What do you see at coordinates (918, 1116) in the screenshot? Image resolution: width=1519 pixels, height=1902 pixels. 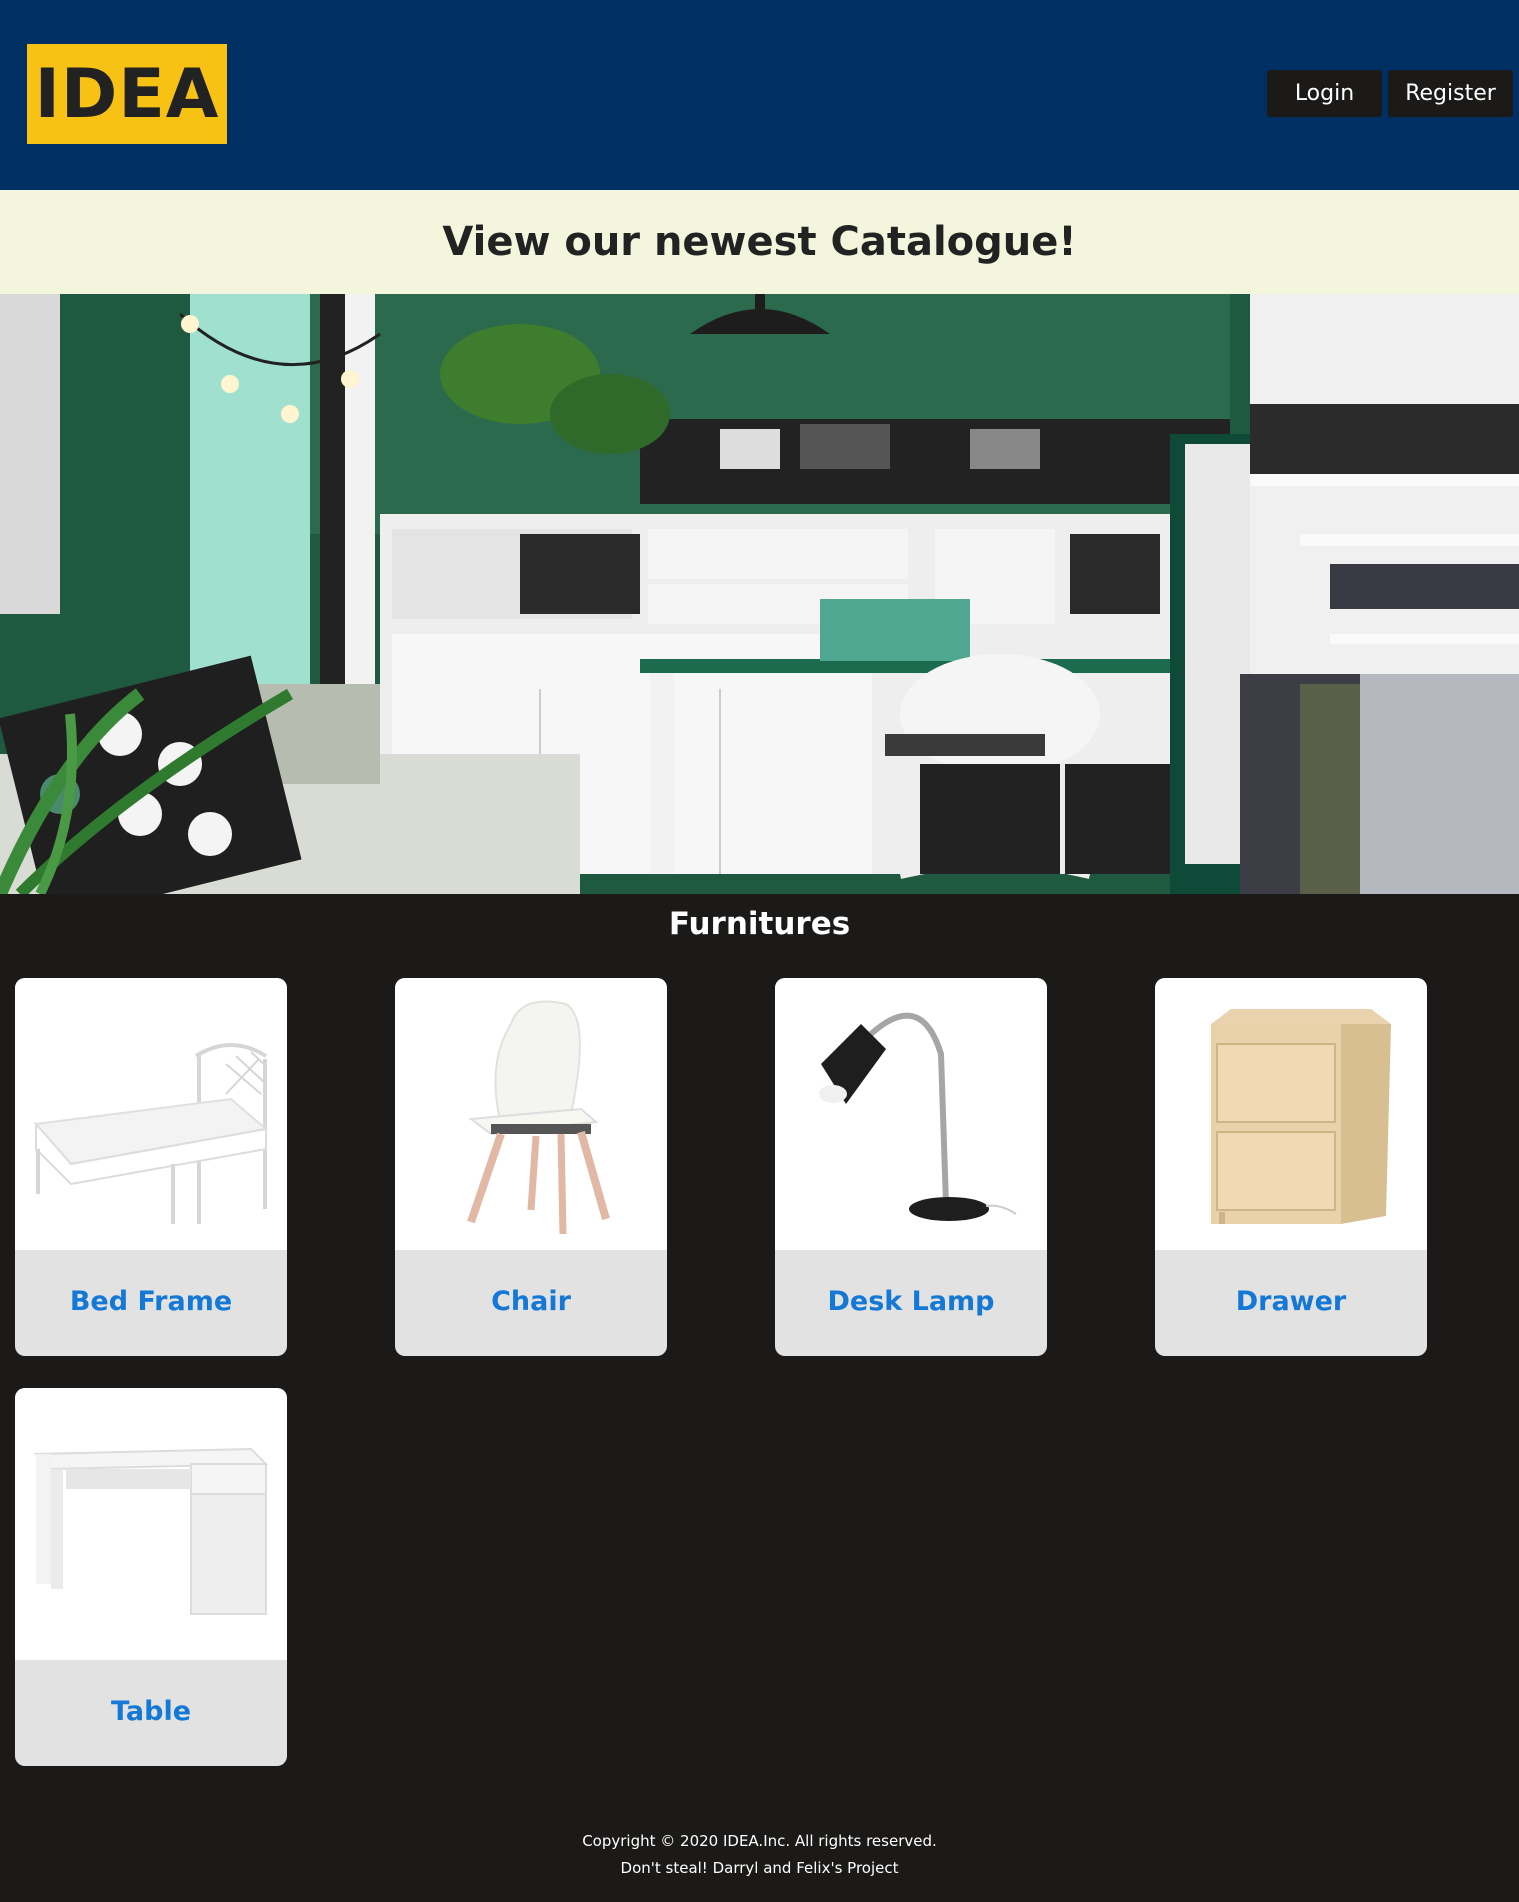 I see `desk-lamp-icon` at bounding box center [918, 1116].